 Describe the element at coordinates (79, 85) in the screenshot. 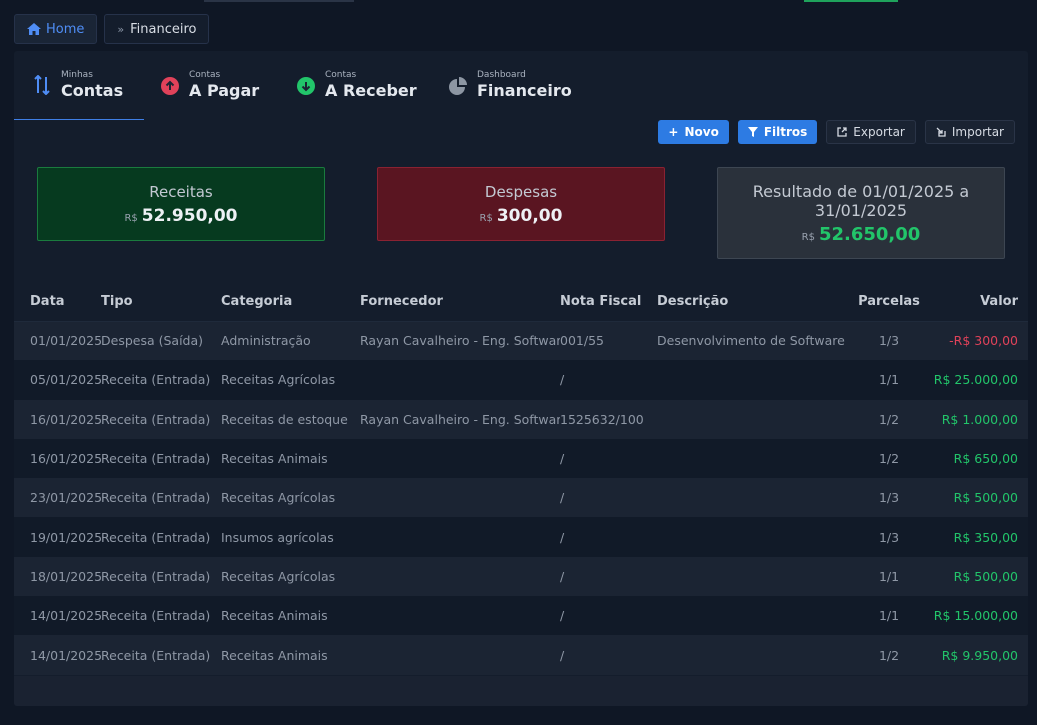

I see `tab-minhas-contas: Minhas Contas` at that location.